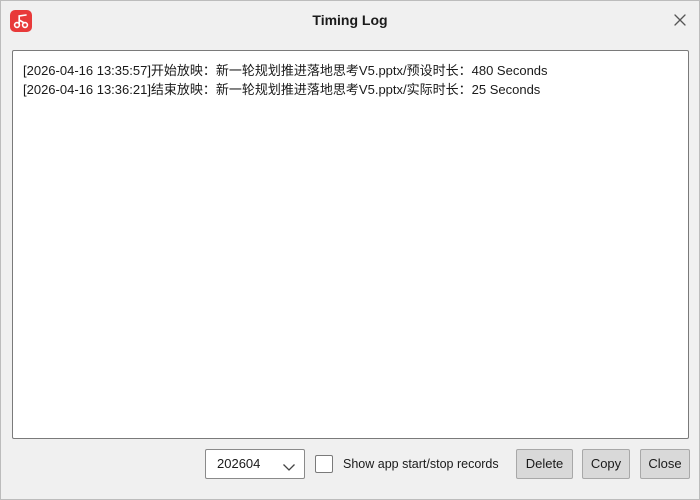 This screenshot has height=500, width=700. What do you see at coordinates (289, 468) in the screenshot?
I see `chevron-down-icon` at bounding box center [289, 468].